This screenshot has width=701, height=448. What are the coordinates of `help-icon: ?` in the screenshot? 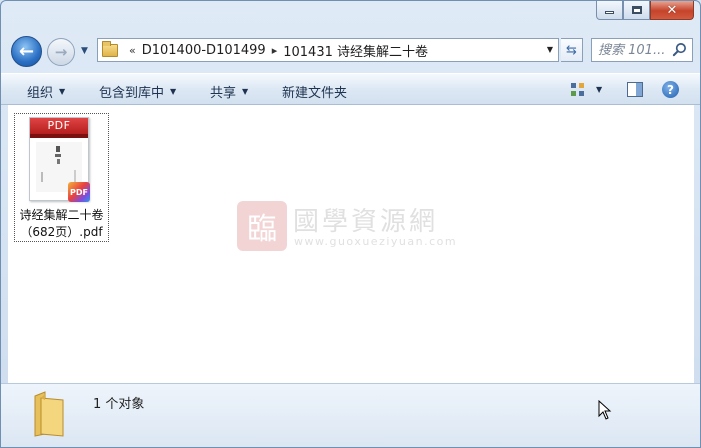 It's located at (670, 89).